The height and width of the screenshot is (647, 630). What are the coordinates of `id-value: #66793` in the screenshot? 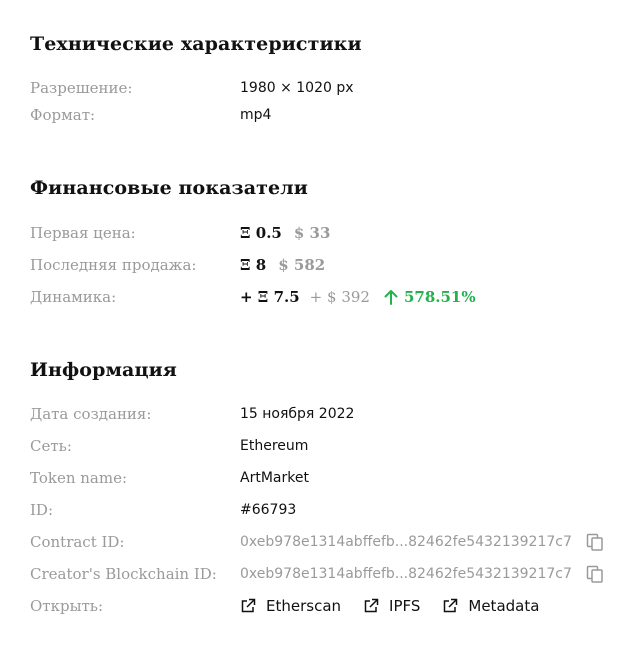 It's located at (268, 510).